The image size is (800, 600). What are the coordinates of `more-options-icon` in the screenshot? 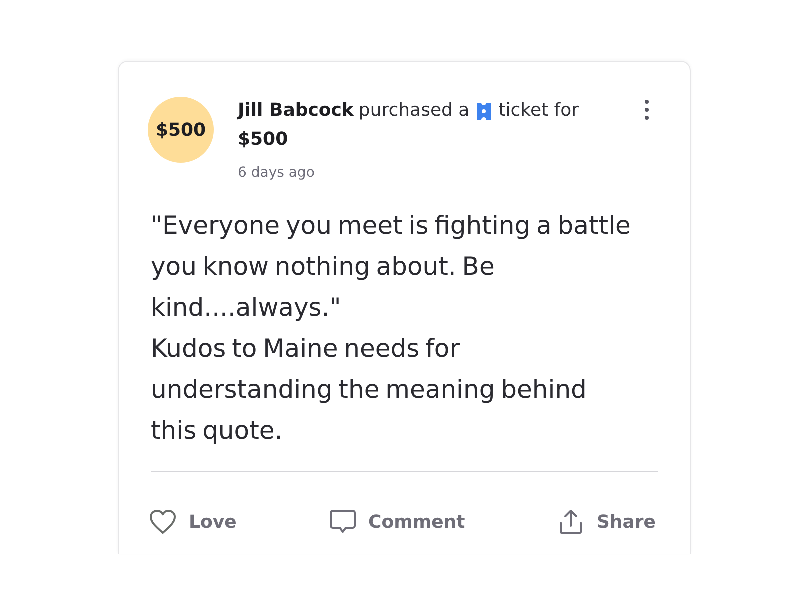 It's located at (647, 110).